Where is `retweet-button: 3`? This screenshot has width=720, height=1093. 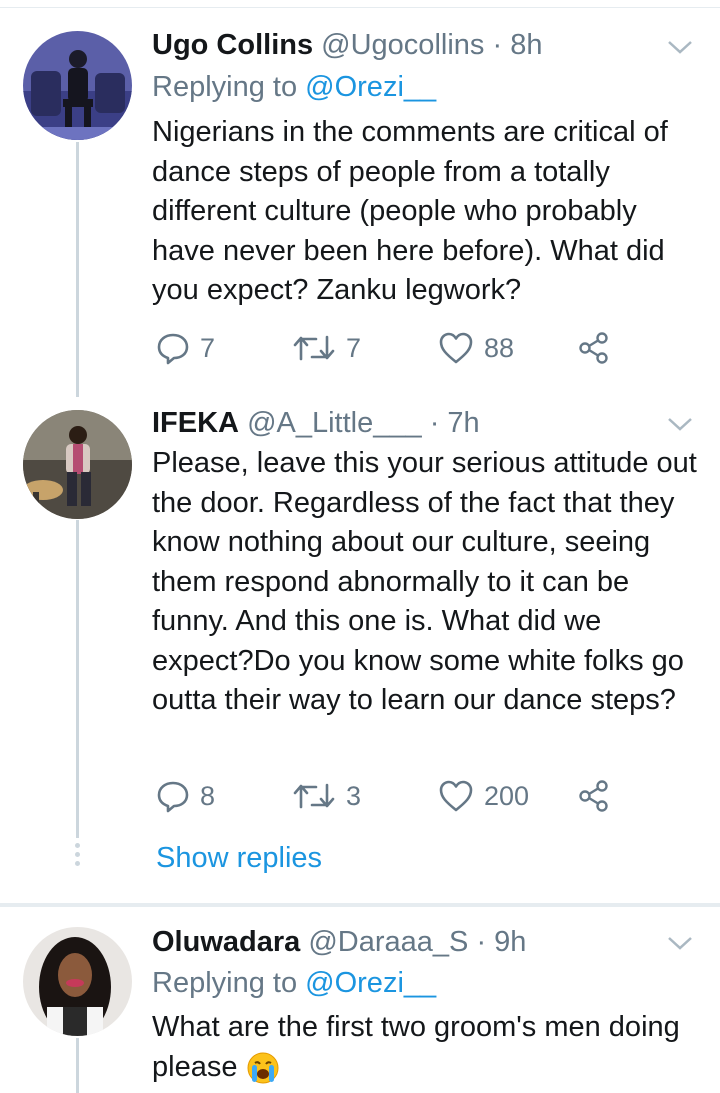
retweet-button: 3 is located at coordinates (326, 796).